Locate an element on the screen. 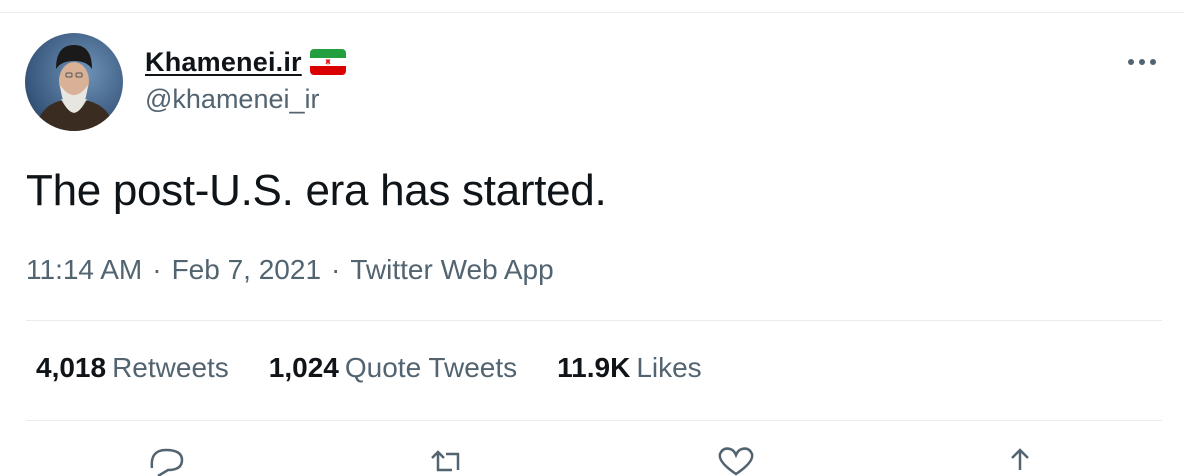 This screenshot has height=476, width=1184. tweet-source: Twitter Web App is located at coordinates (451, 269).